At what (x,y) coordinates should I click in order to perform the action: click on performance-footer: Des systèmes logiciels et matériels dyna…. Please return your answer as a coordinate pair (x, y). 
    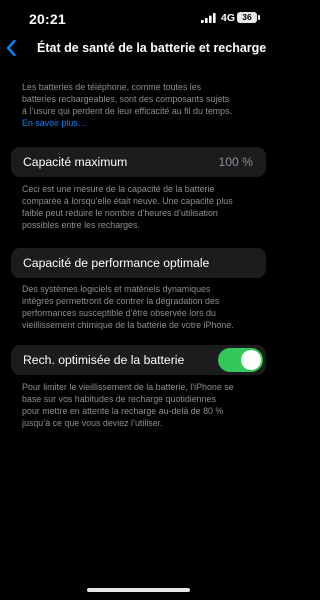
    Looking at the image, I should click on (142, 307).